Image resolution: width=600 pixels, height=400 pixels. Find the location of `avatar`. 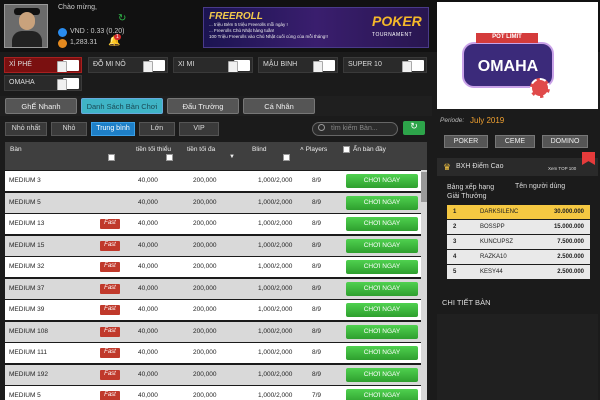

avatar is located at coordinates (26, 26).